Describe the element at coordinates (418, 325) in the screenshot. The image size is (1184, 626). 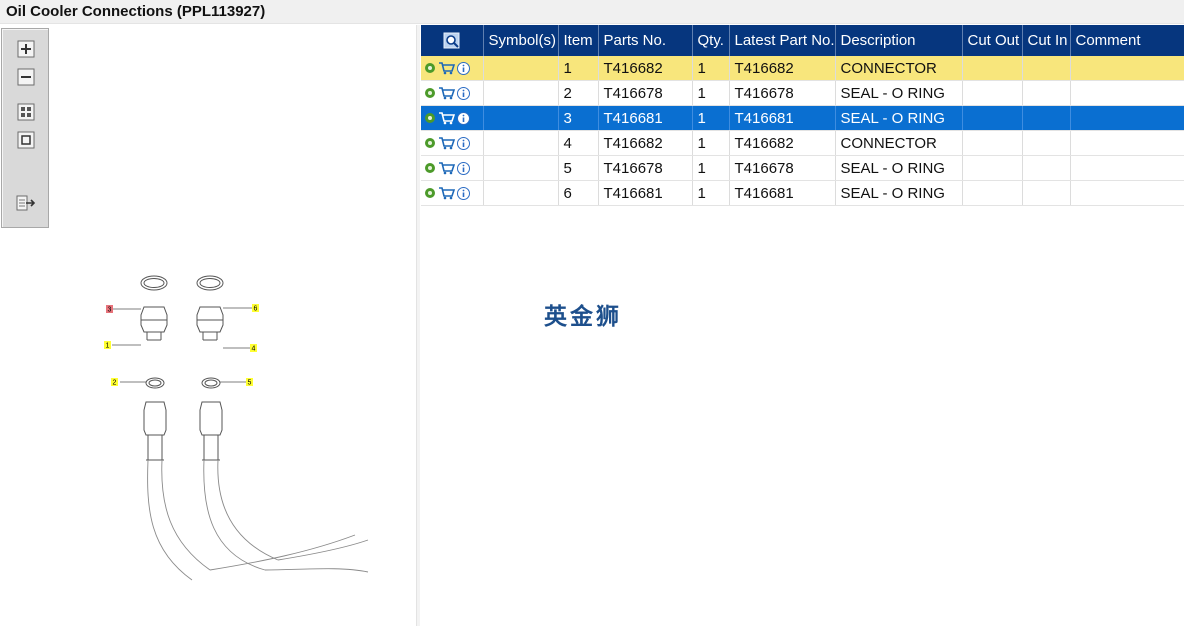
I see `pane-splitter` at that location.